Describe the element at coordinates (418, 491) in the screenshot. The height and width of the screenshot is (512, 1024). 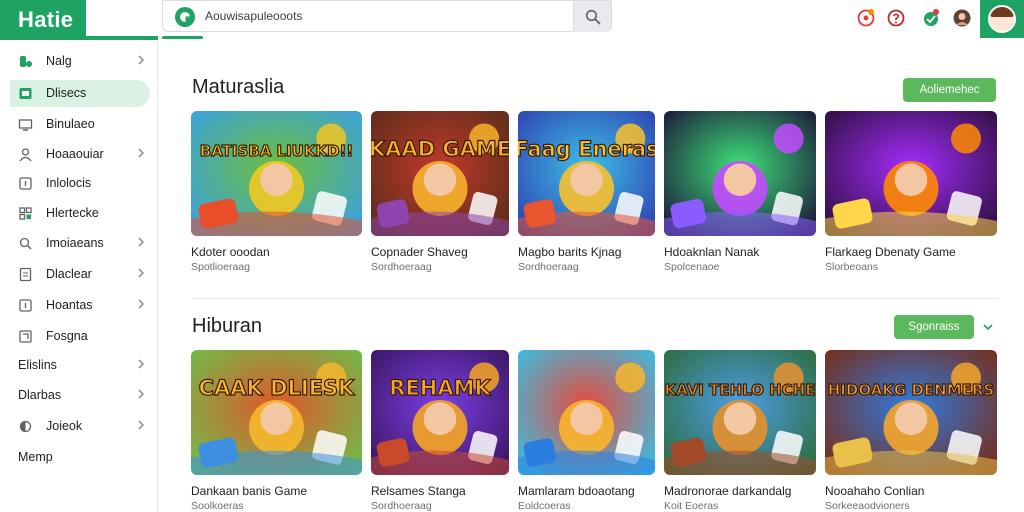
I see `game-title: Relsames Stanga` at that location.